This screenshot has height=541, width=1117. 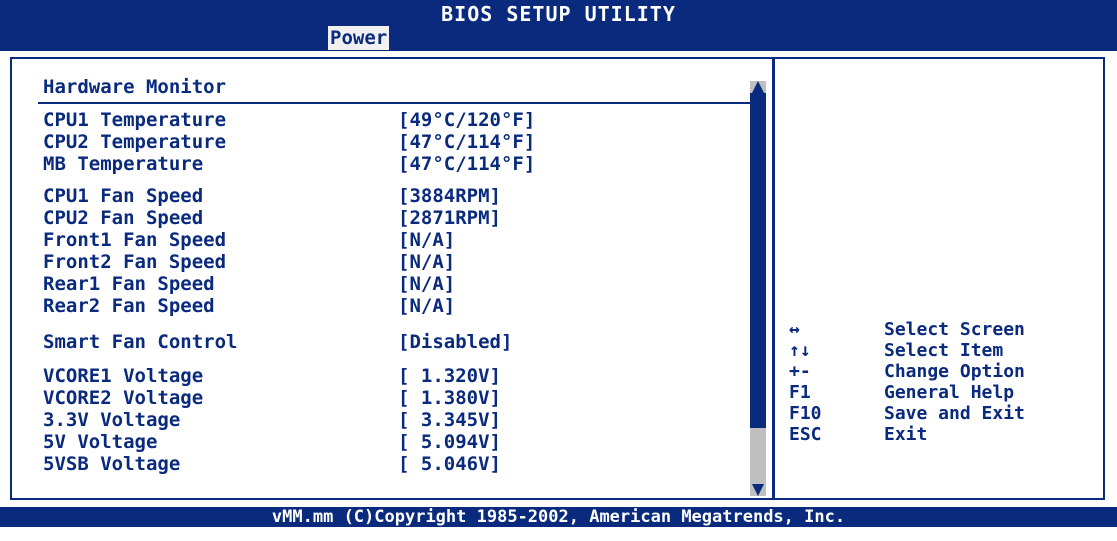 I want to click on help-key: ↔, so click(x=794, y=329).